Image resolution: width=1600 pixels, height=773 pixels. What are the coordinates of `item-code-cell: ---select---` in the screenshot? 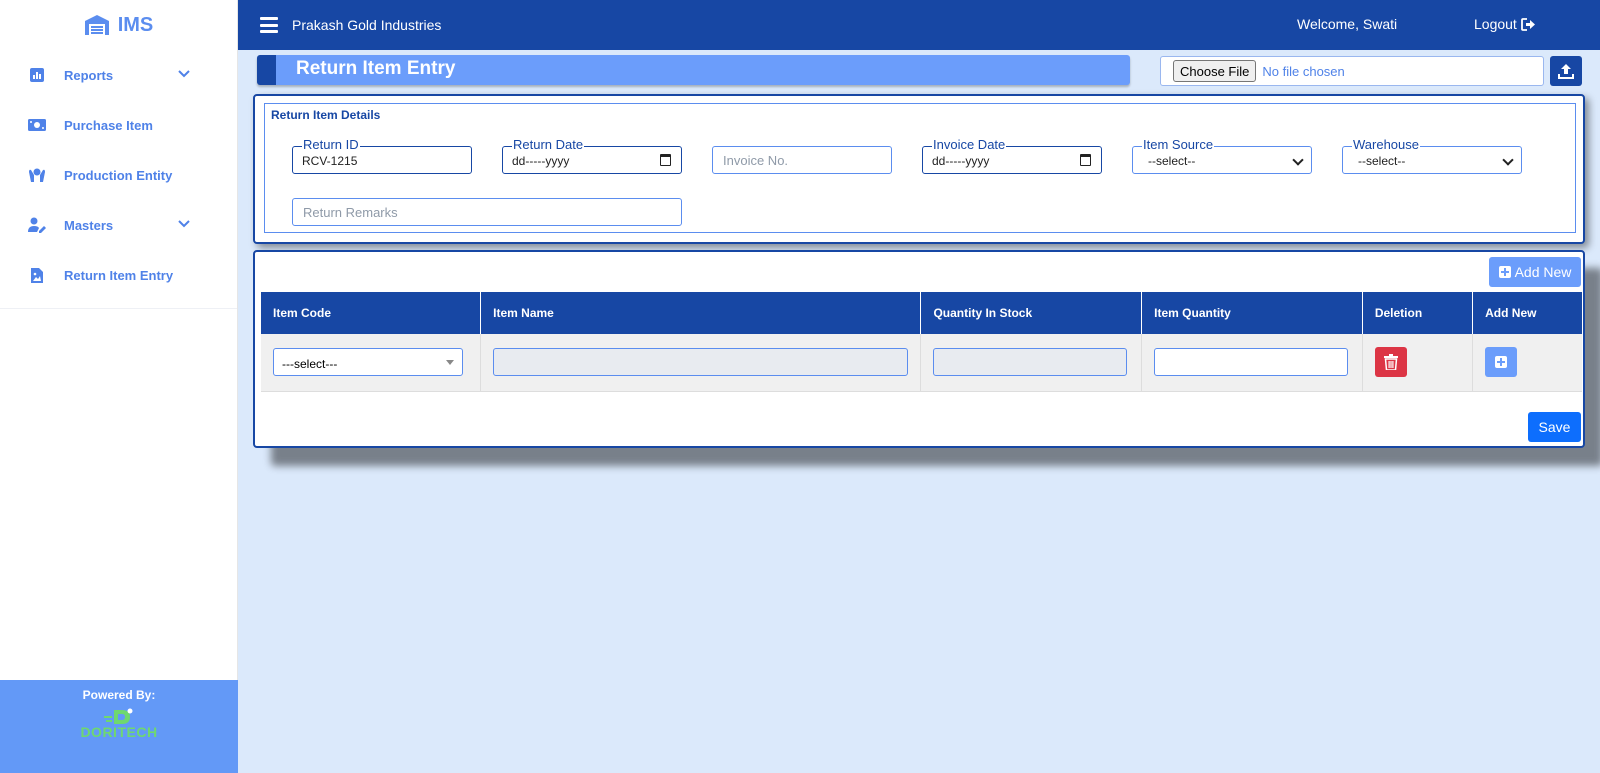 It's located at (371, 363).